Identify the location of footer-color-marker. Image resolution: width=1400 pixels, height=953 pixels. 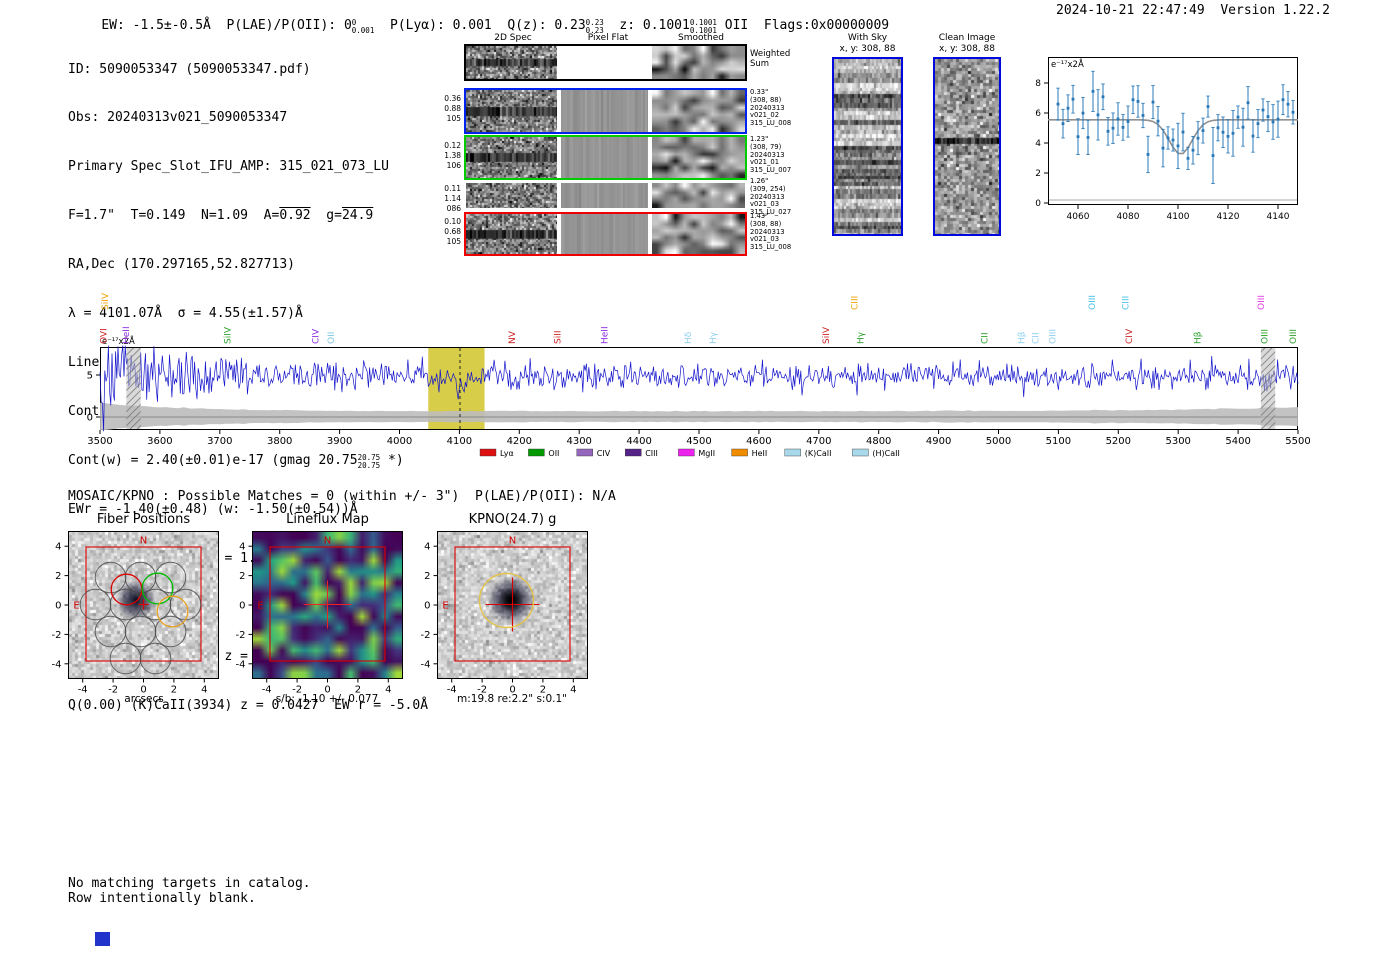
(102, 939).